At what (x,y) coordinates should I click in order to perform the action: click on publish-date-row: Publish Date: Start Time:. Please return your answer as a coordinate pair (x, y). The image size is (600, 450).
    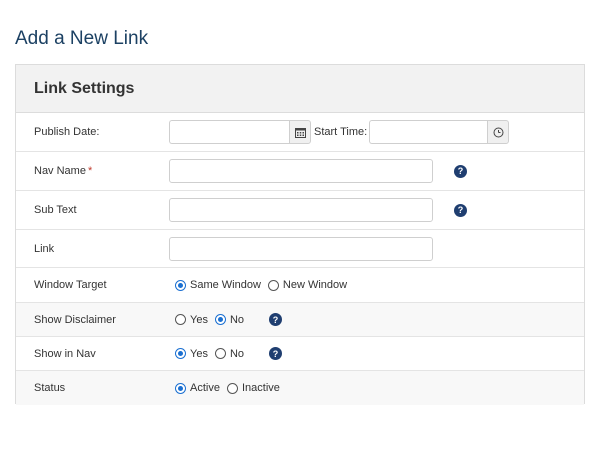
    Looking at the image, I should click on (300, 132).